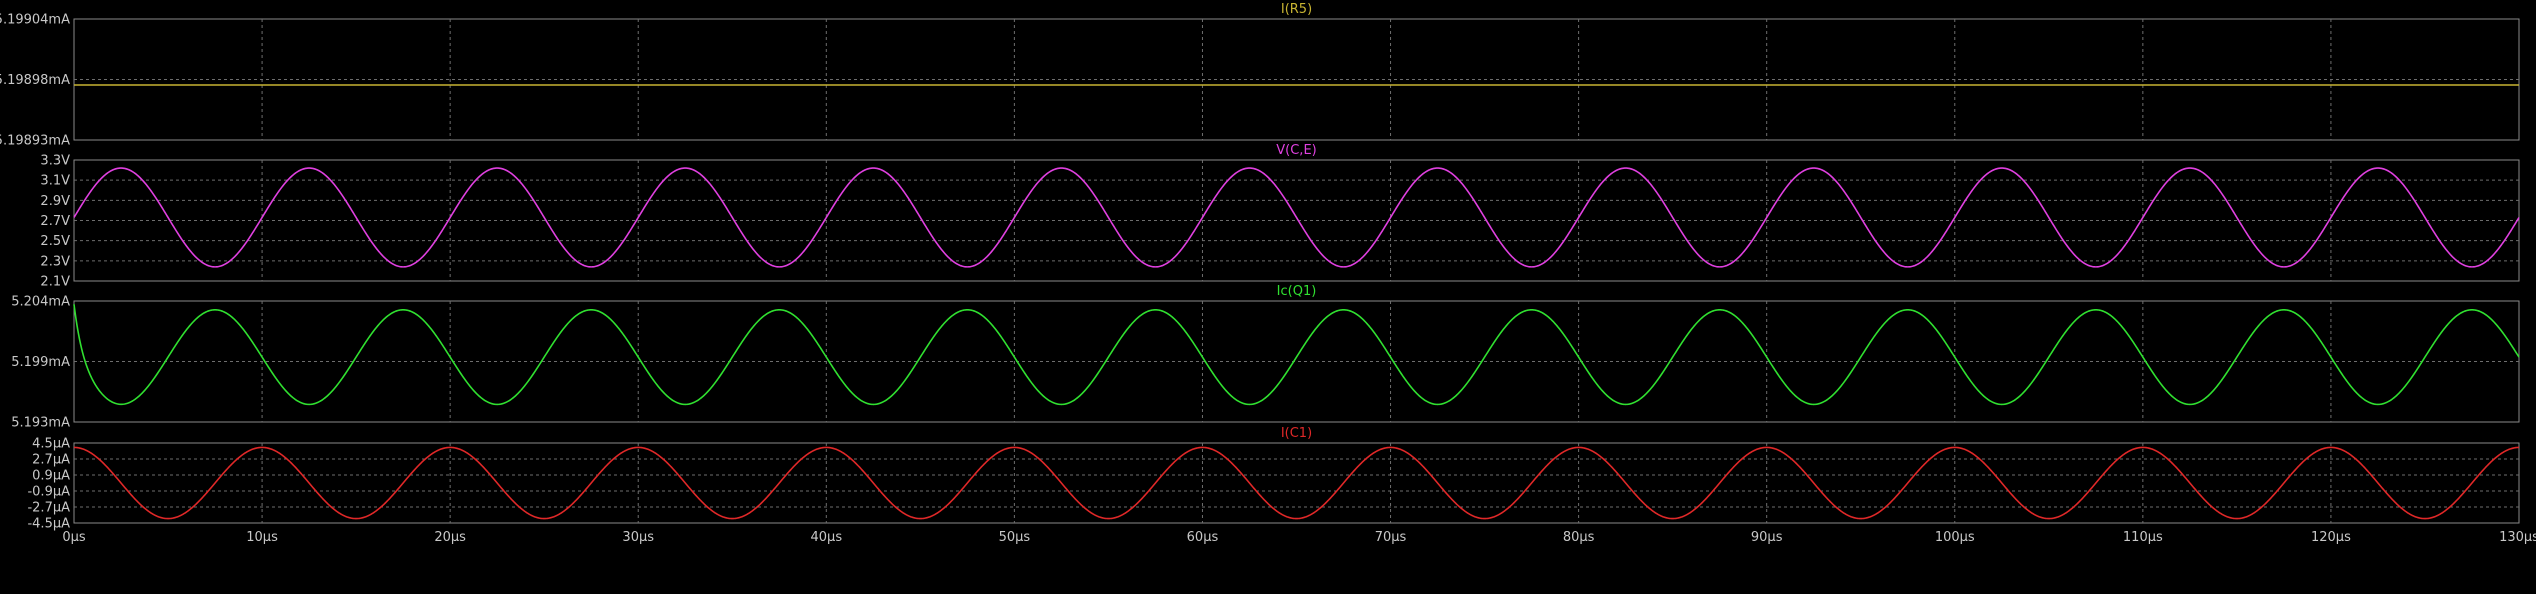 The height and width of the screenshot is (594, 2536). Describe the element at coordinates (262, 537) in the screenshot. I see `x-tick-label: 10µs` at that location.